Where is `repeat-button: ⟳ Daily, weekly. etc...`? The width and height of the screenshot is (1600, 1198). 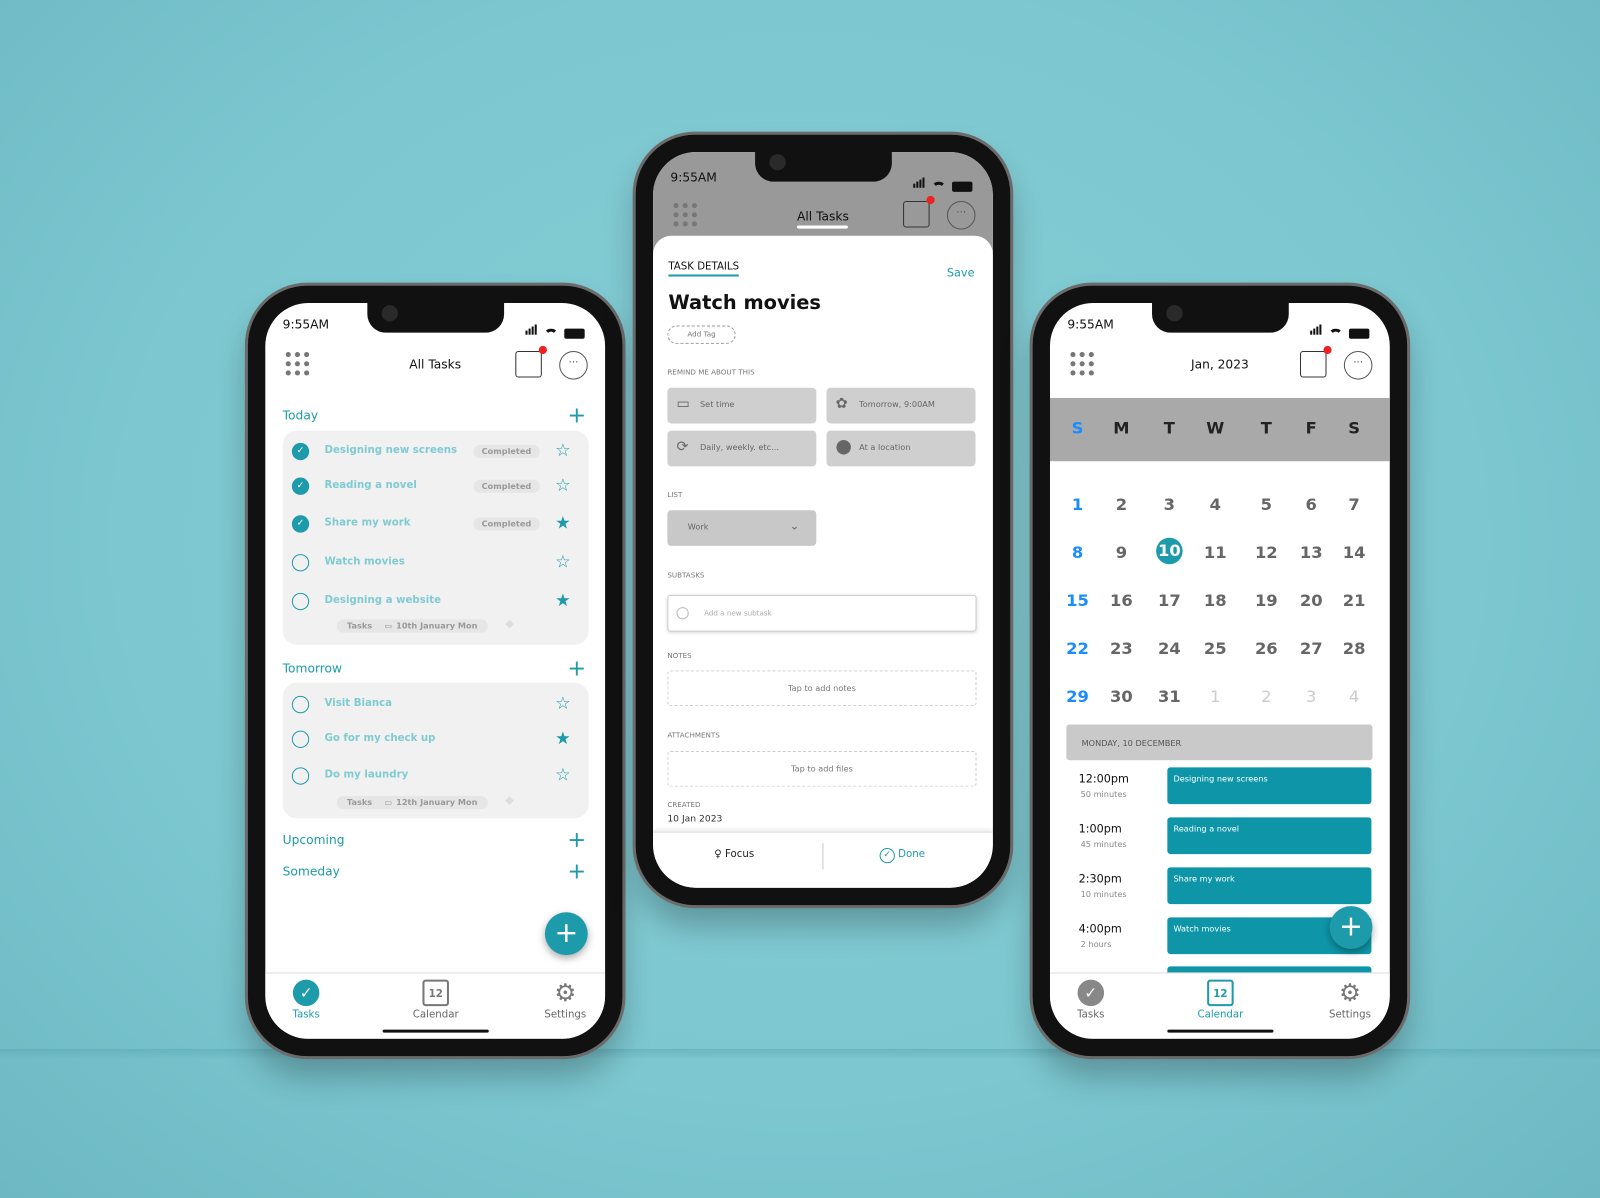 repeat-button: ⟳ Daily, weekly. etc... is located at coordinates (742, 448).